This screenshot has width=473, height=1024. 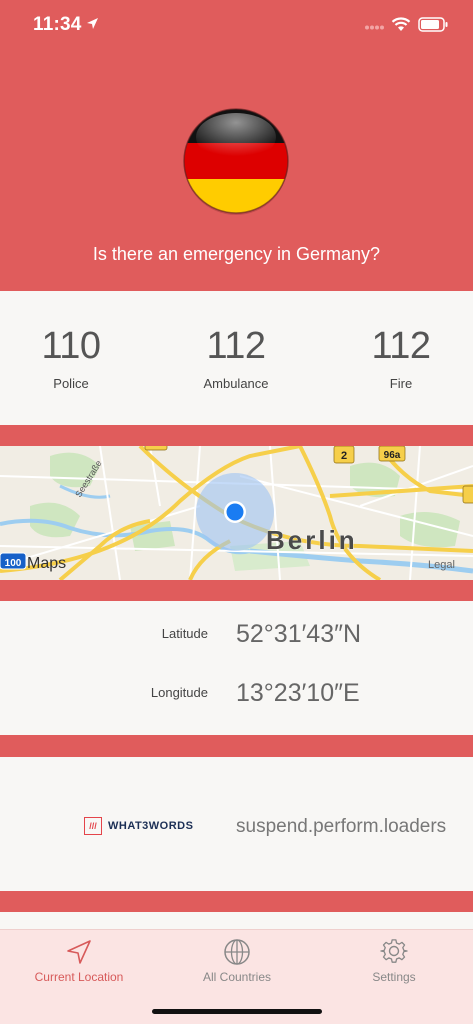 What do you see at coordinates (401, 24) in the screenshot?
I see `wifi-icon` at bounding box center [401, 24].